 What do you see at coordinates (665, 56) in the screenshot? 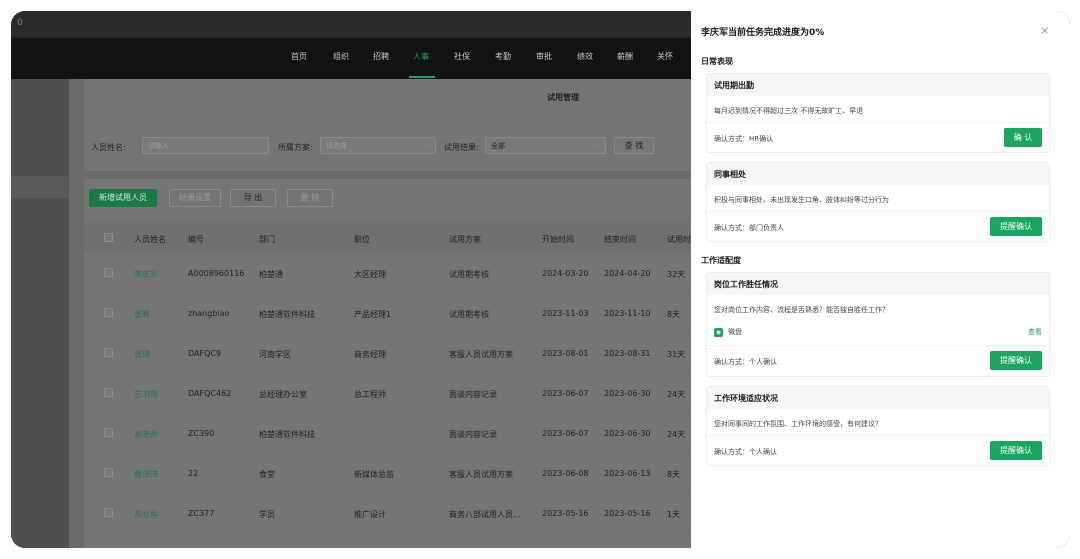
I see `nav-item-care: 关怀` at bounding box center [665, 56].